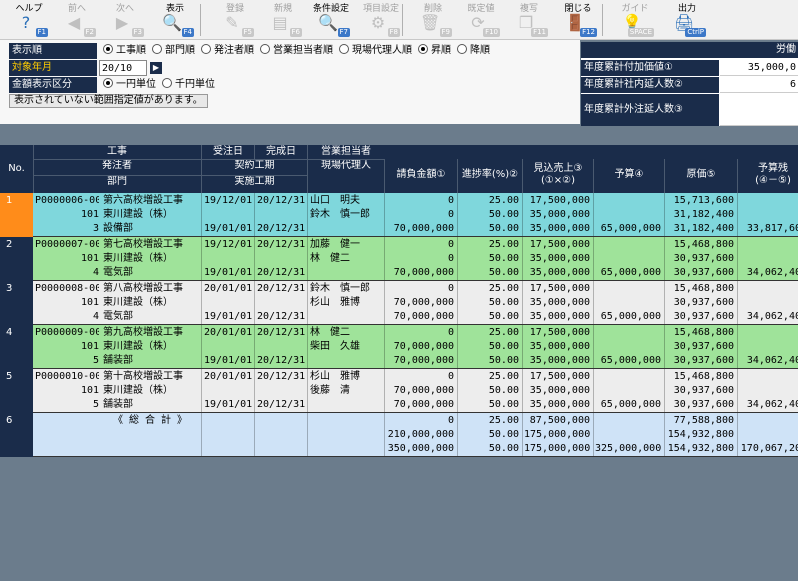  I want to click on cell-person: 杉山 雅博, so click(335, 376).